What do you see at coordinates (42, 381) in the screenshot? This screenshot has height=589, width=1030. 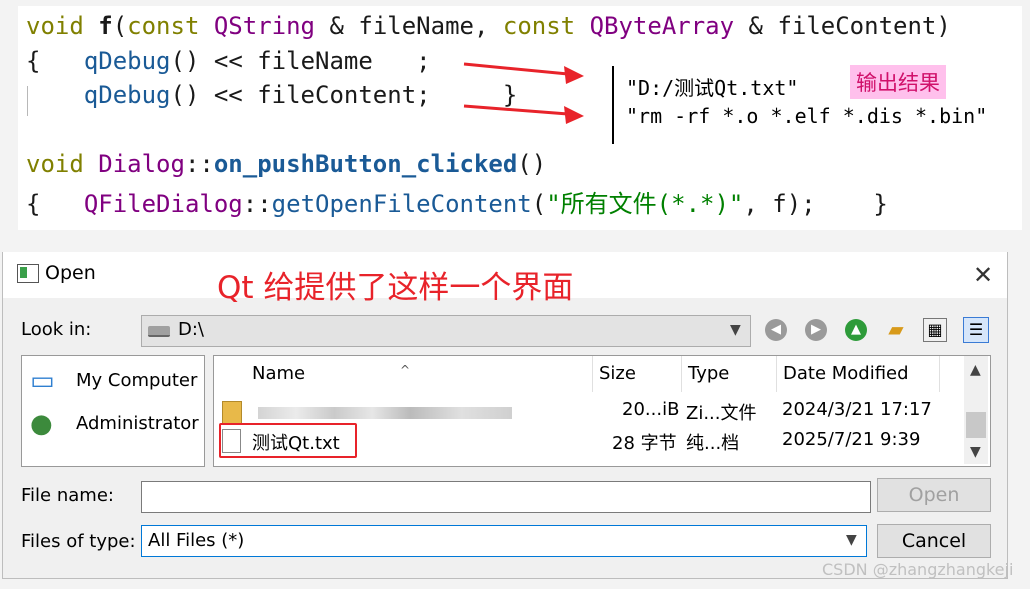 I see `computer-icon: ▭` at bounding box center [42, 381].